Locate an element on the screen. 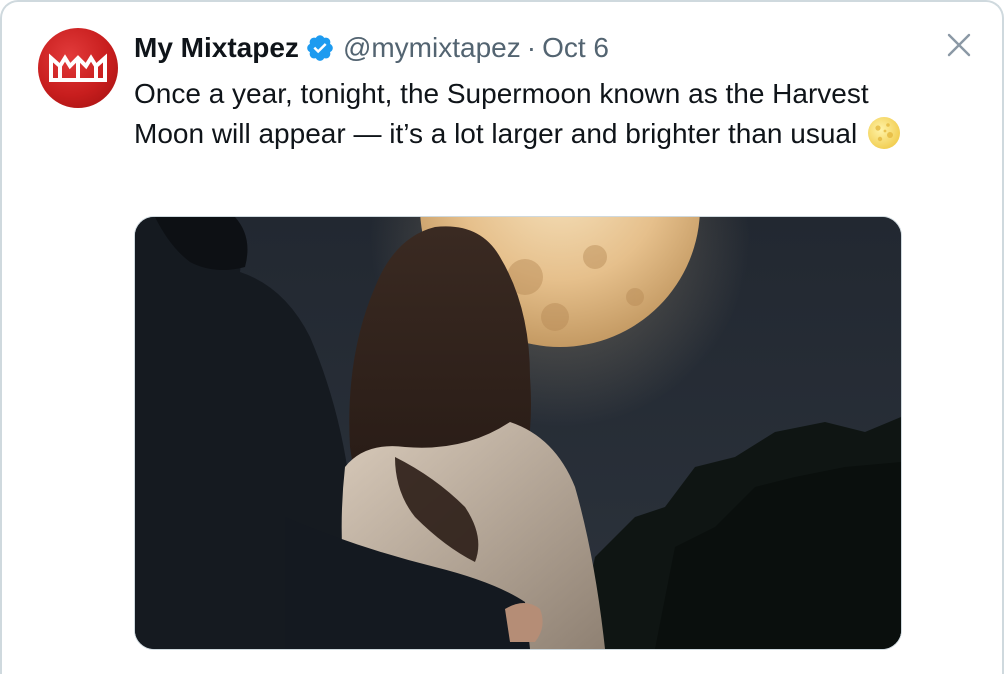 Image resolution: width=1008 pixels, height=674 pixels. full-moon-emoji is located at coordinates (884, 133).